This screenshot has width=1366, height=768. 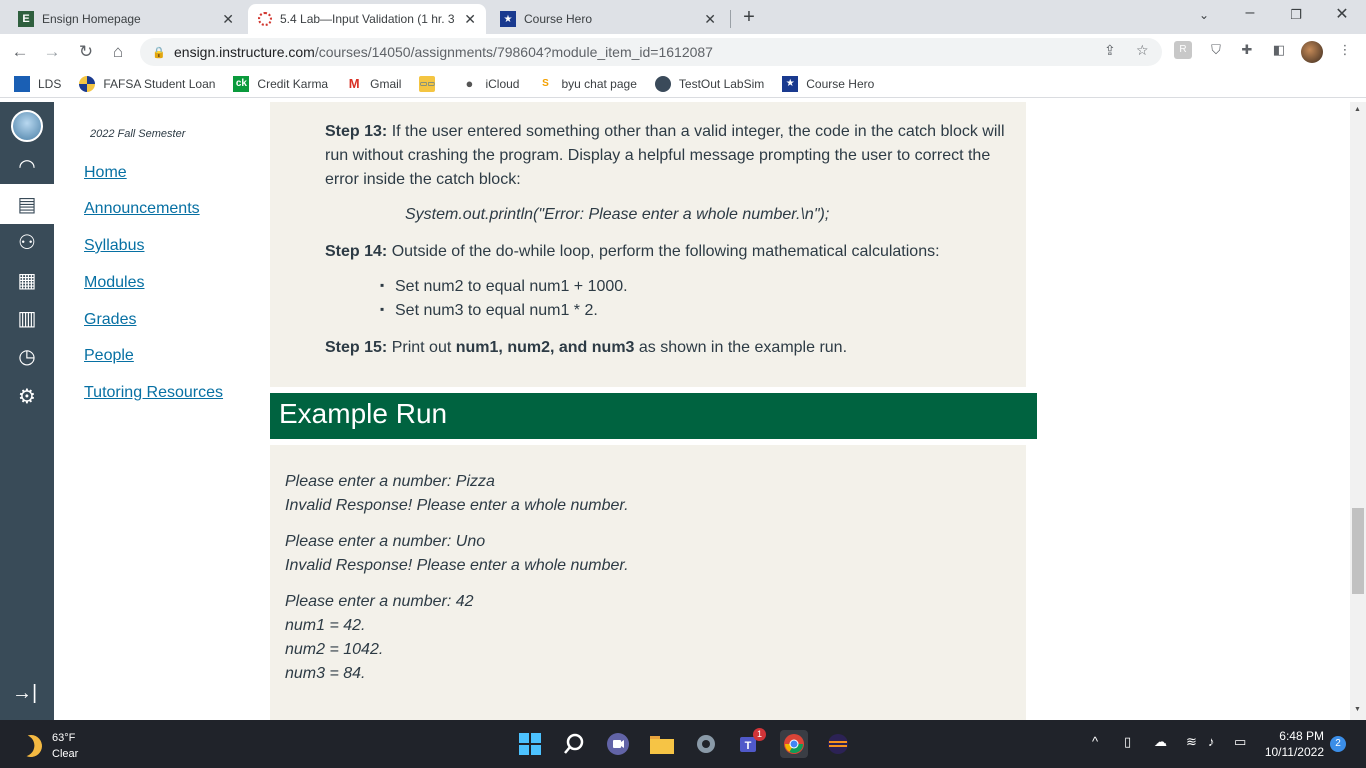 What do you see at coordinates (587, 84) in the screenshot?
I see `bookmark-byu-chat: Sbyu chat page` at bounding box center [587, 84].